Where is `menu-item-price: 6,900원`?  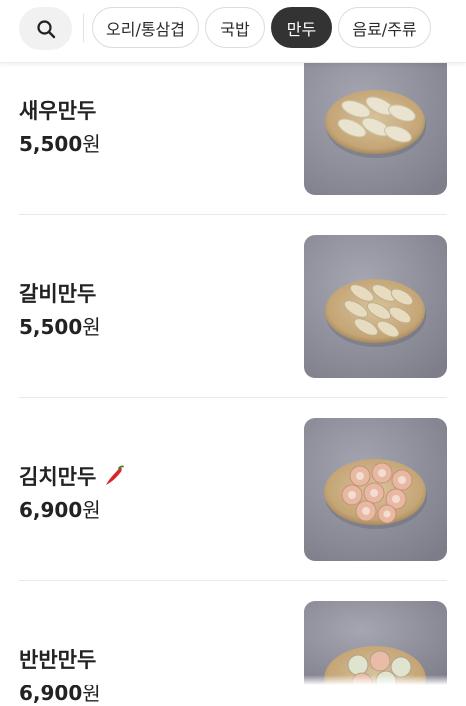
menu-item-price: 6,900원 is located at coordinates (60, 510).